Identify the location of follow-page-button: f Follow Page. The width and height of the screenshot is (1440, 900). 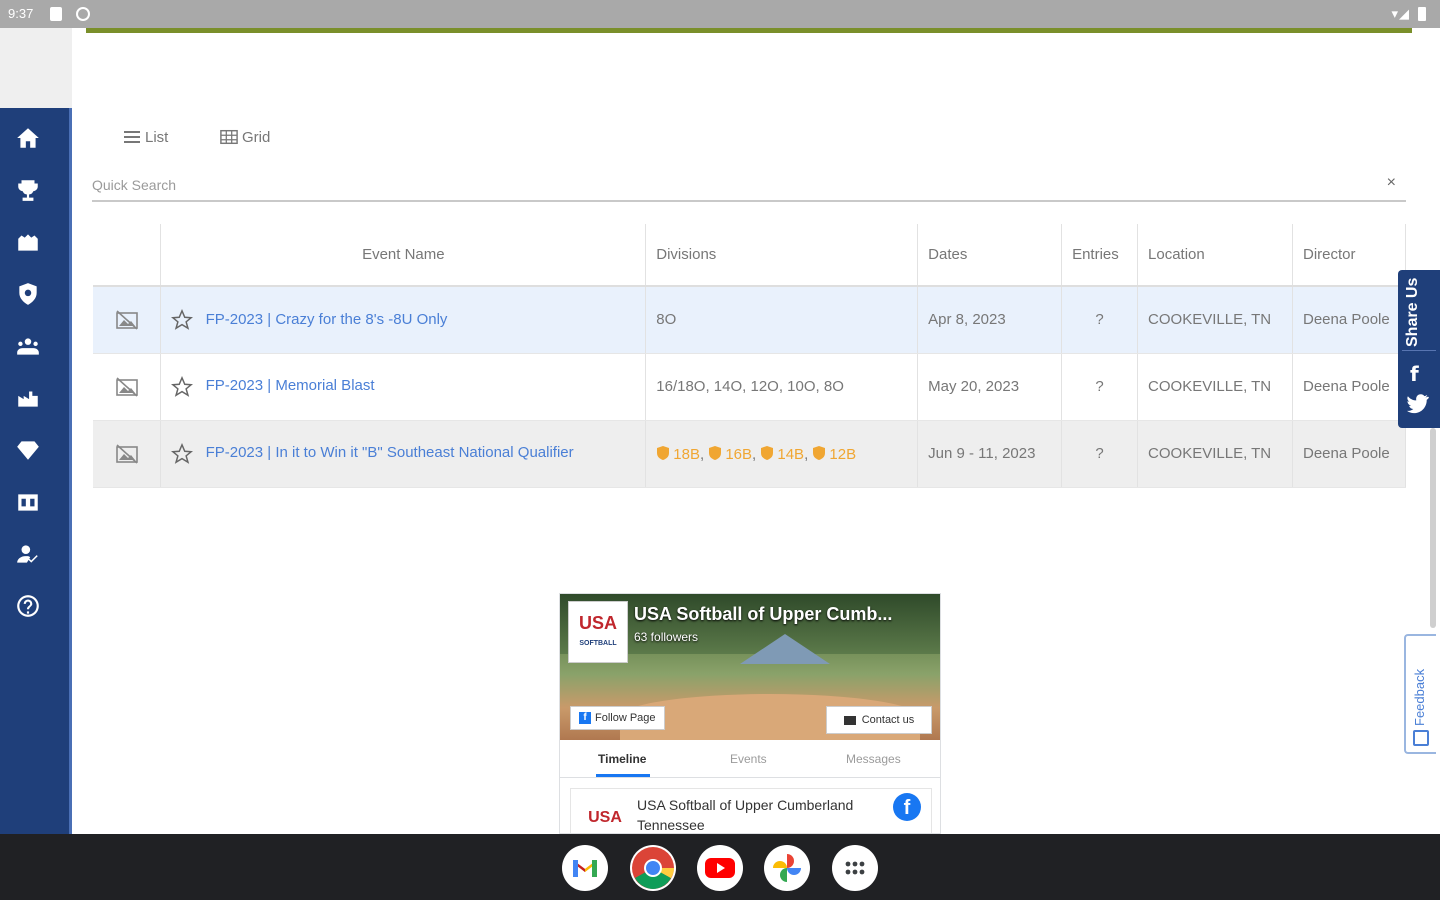
(617, 718).